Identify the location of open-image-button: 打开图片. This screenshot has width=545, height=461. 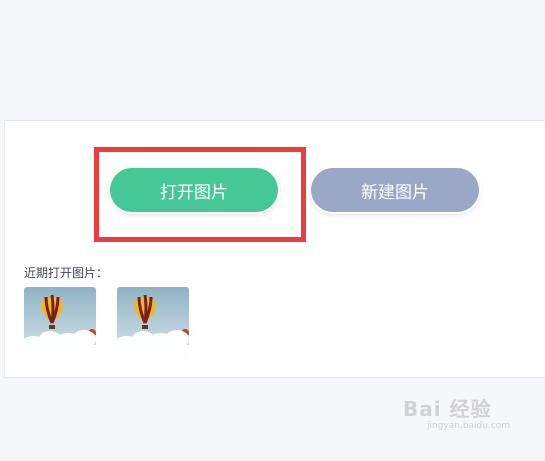
(194, 190).